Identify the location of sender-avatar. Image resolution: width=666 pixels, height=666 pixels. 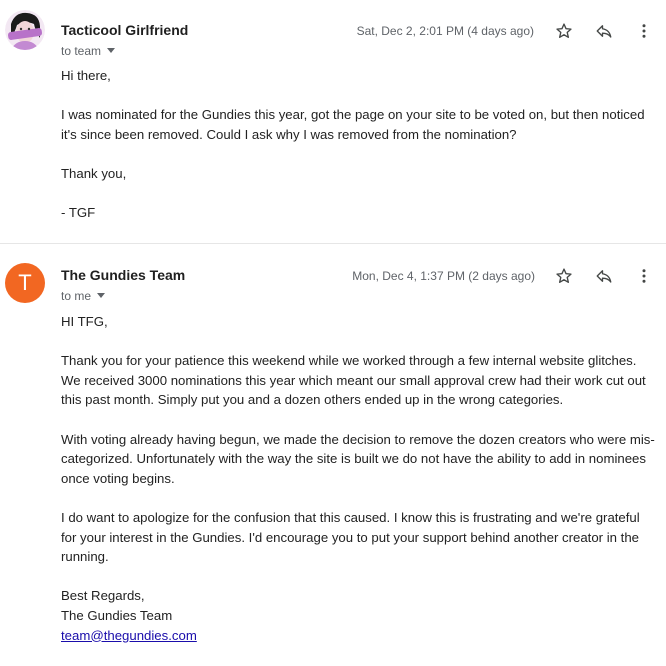
(25, 30).